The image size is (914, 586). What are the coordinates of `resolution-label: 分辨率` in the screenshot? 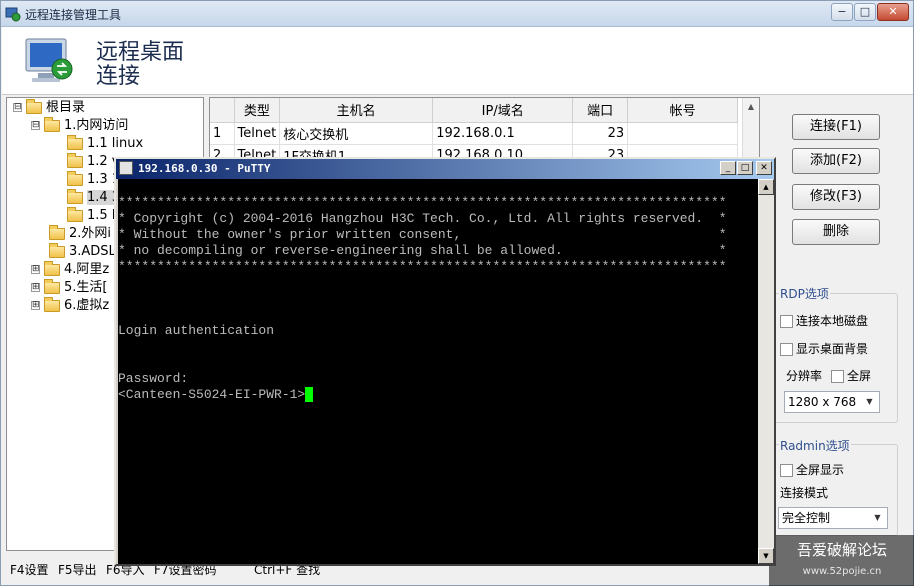 It's located at (804, 376).